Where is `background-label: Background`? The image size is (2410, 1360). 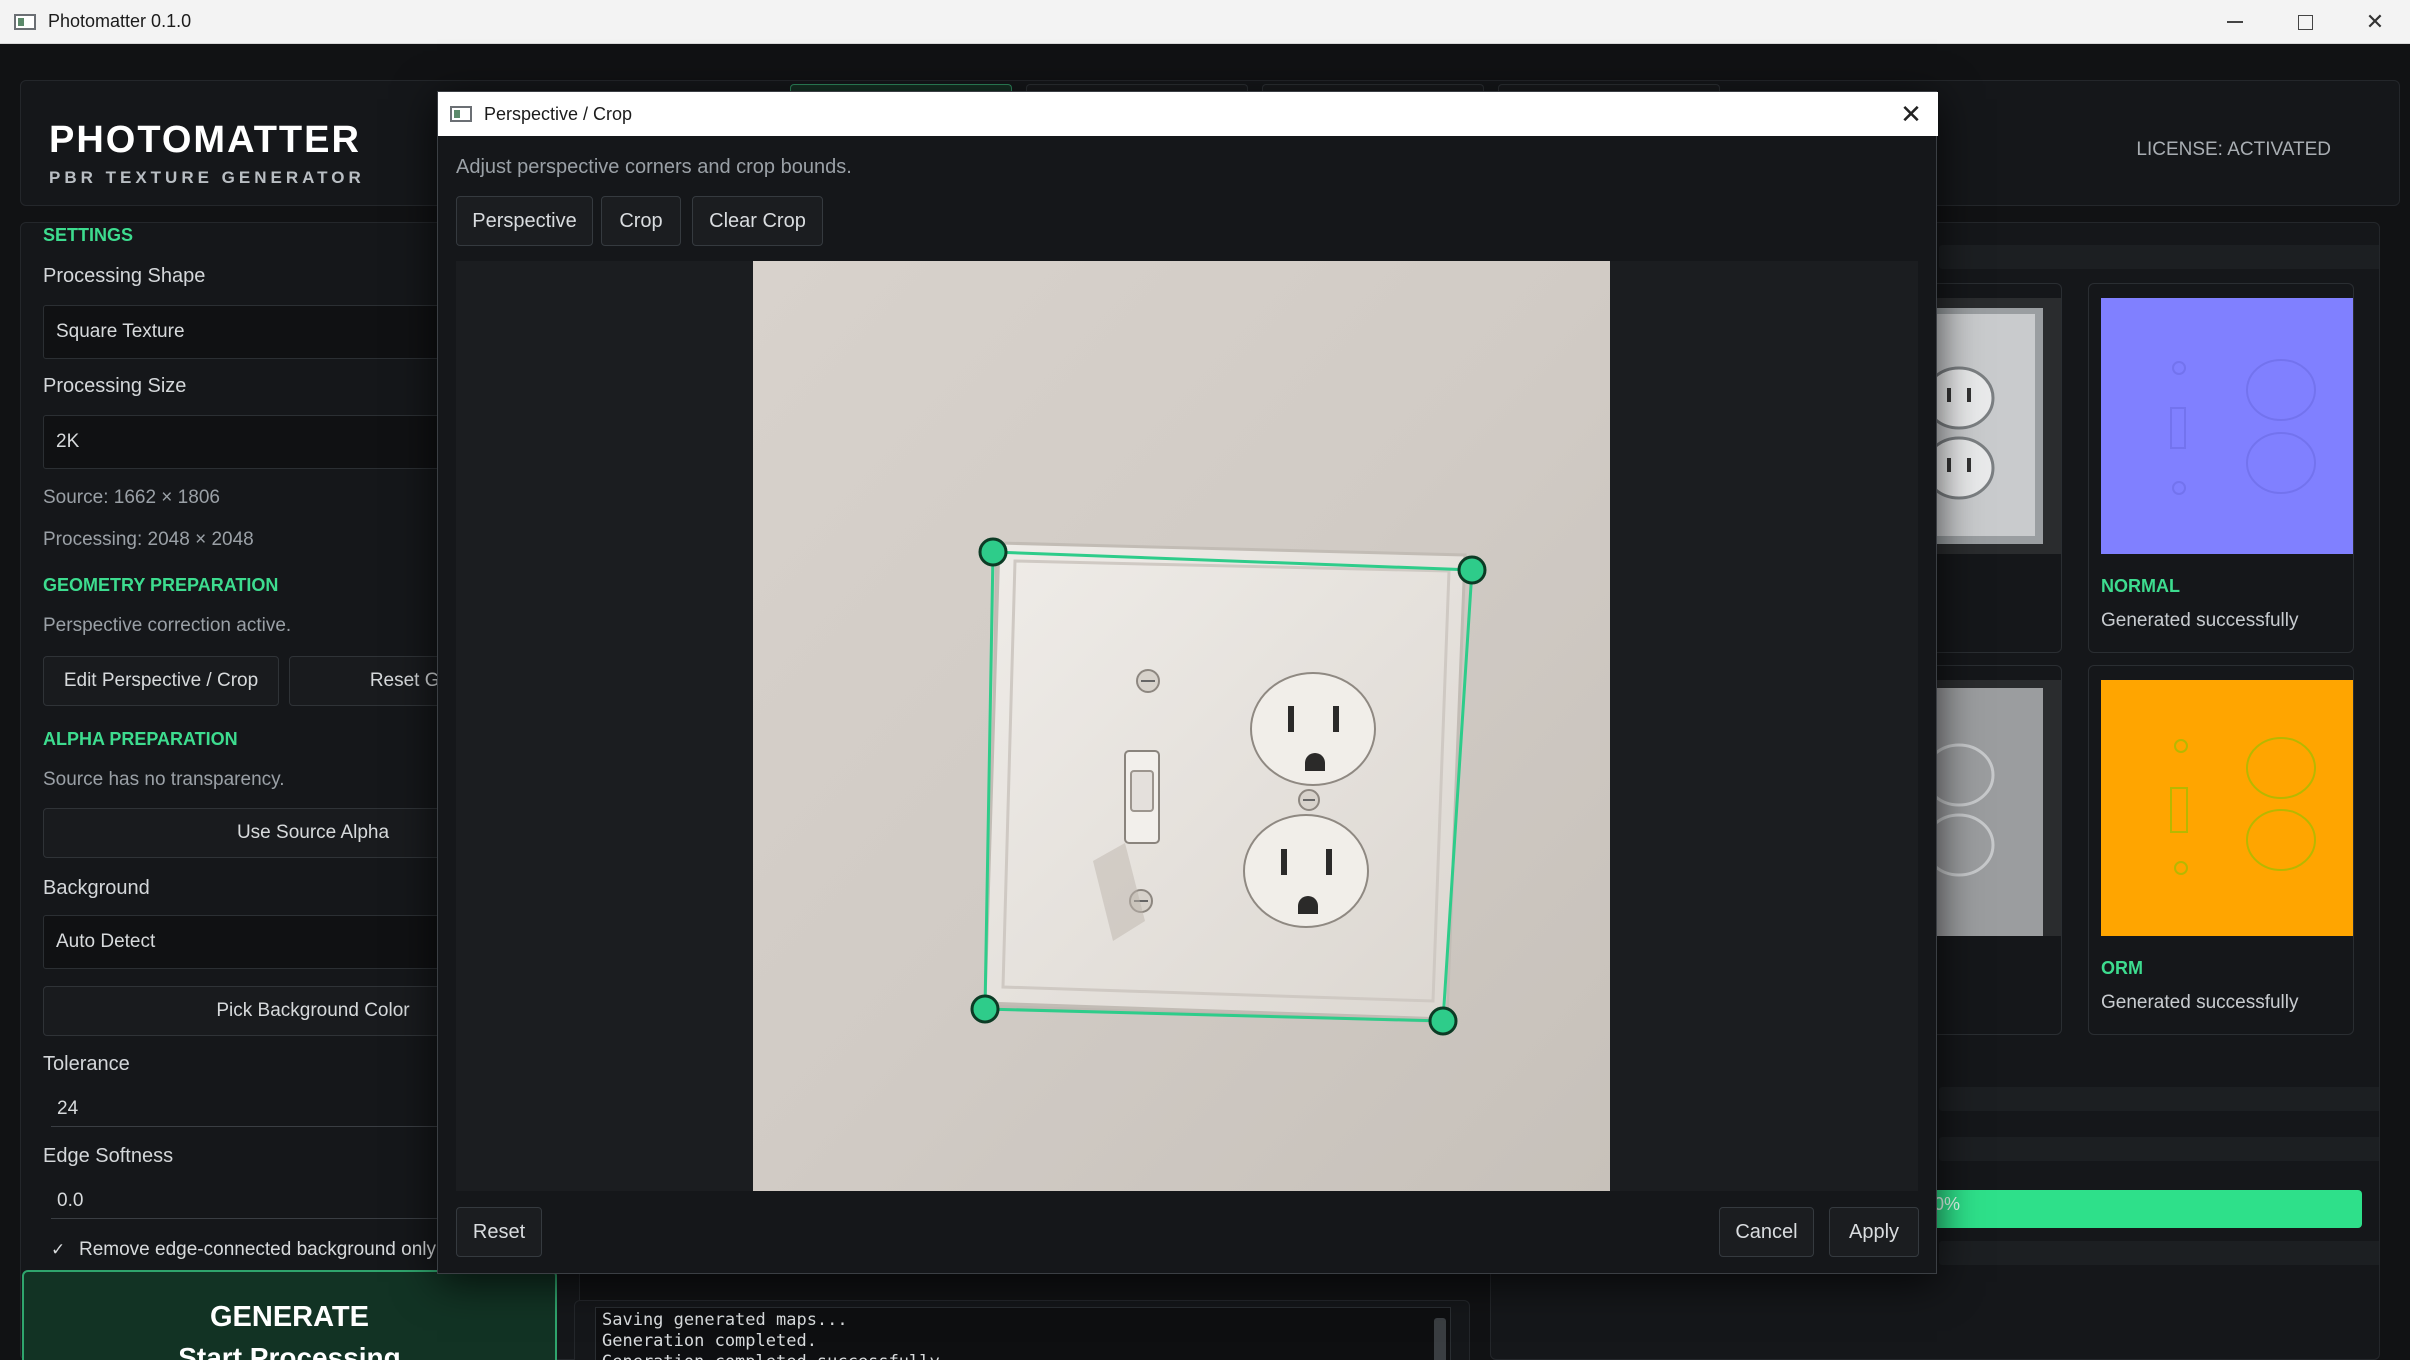
background-label: Background is located at coordinates (96, 888).